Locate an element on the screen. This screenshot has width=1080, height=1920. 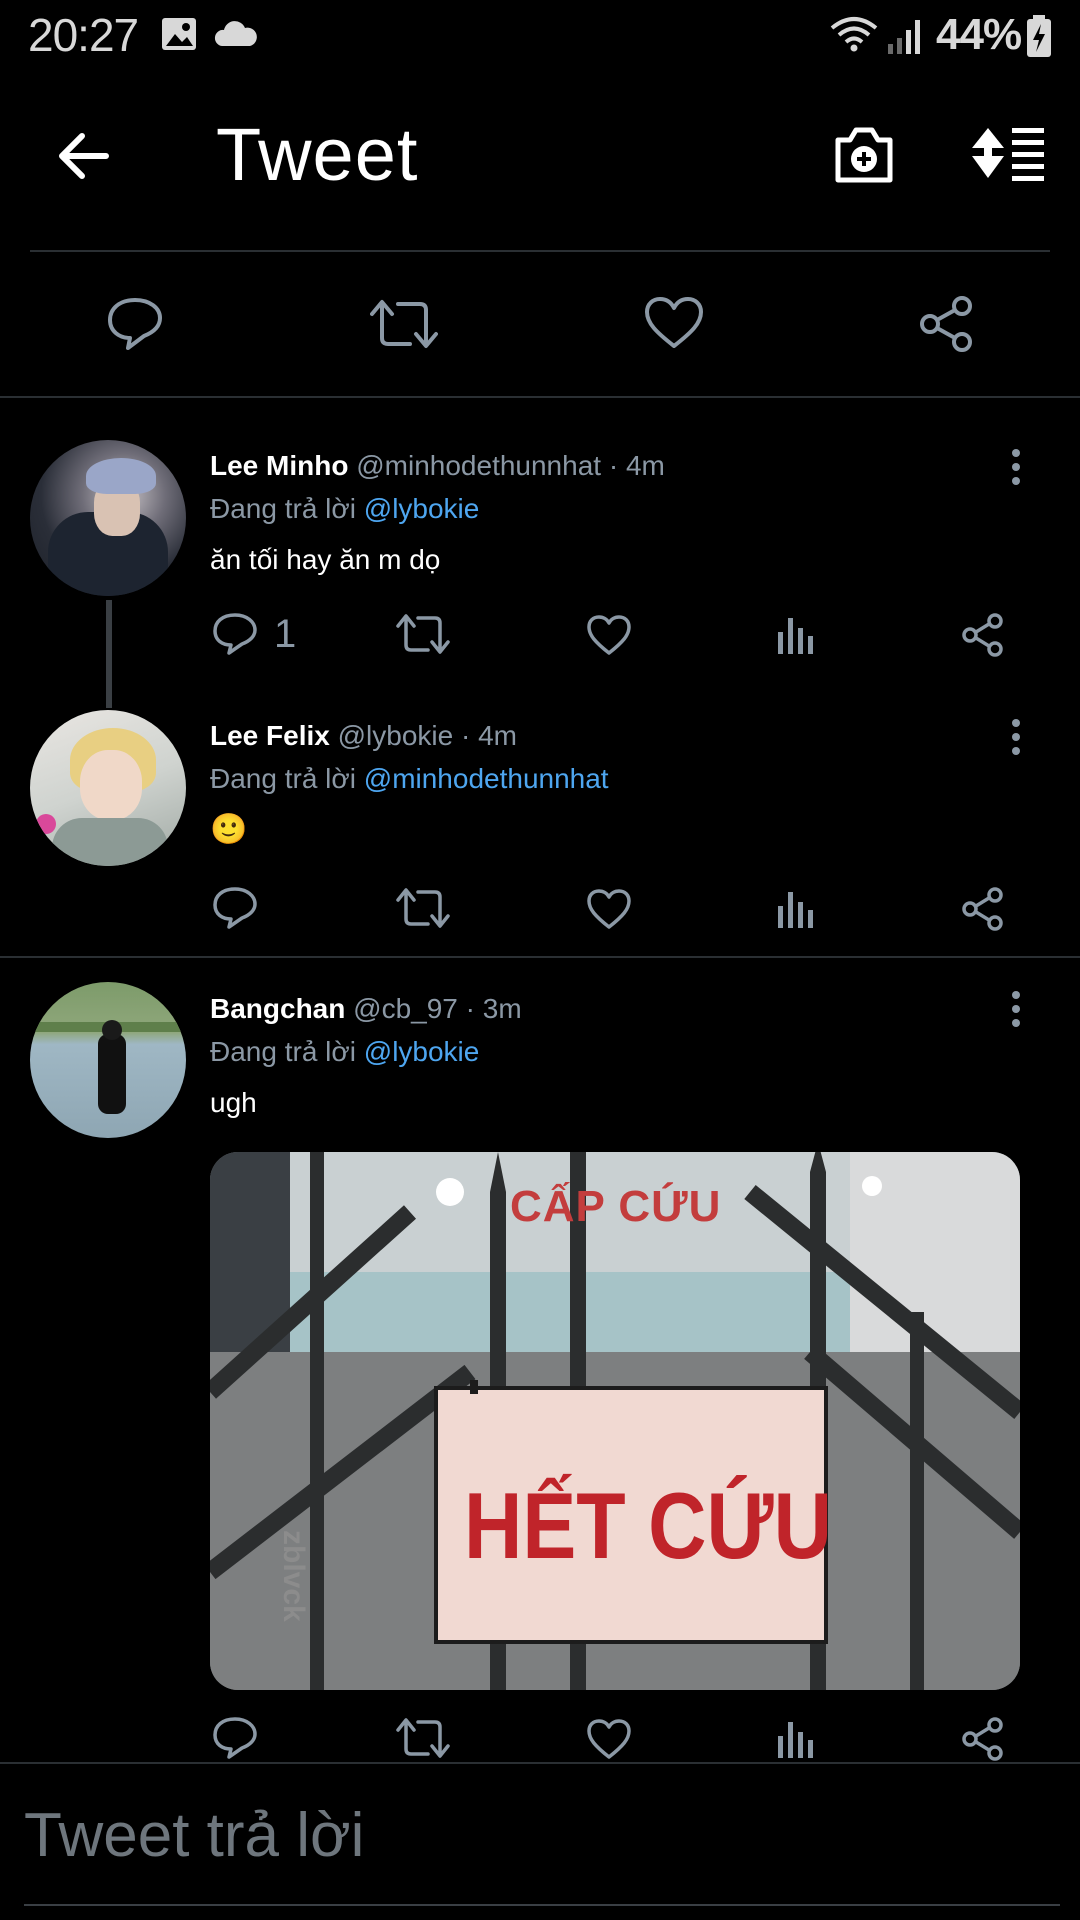
user-handle: @minhodethunnhat is located at coordinates (478, 465).